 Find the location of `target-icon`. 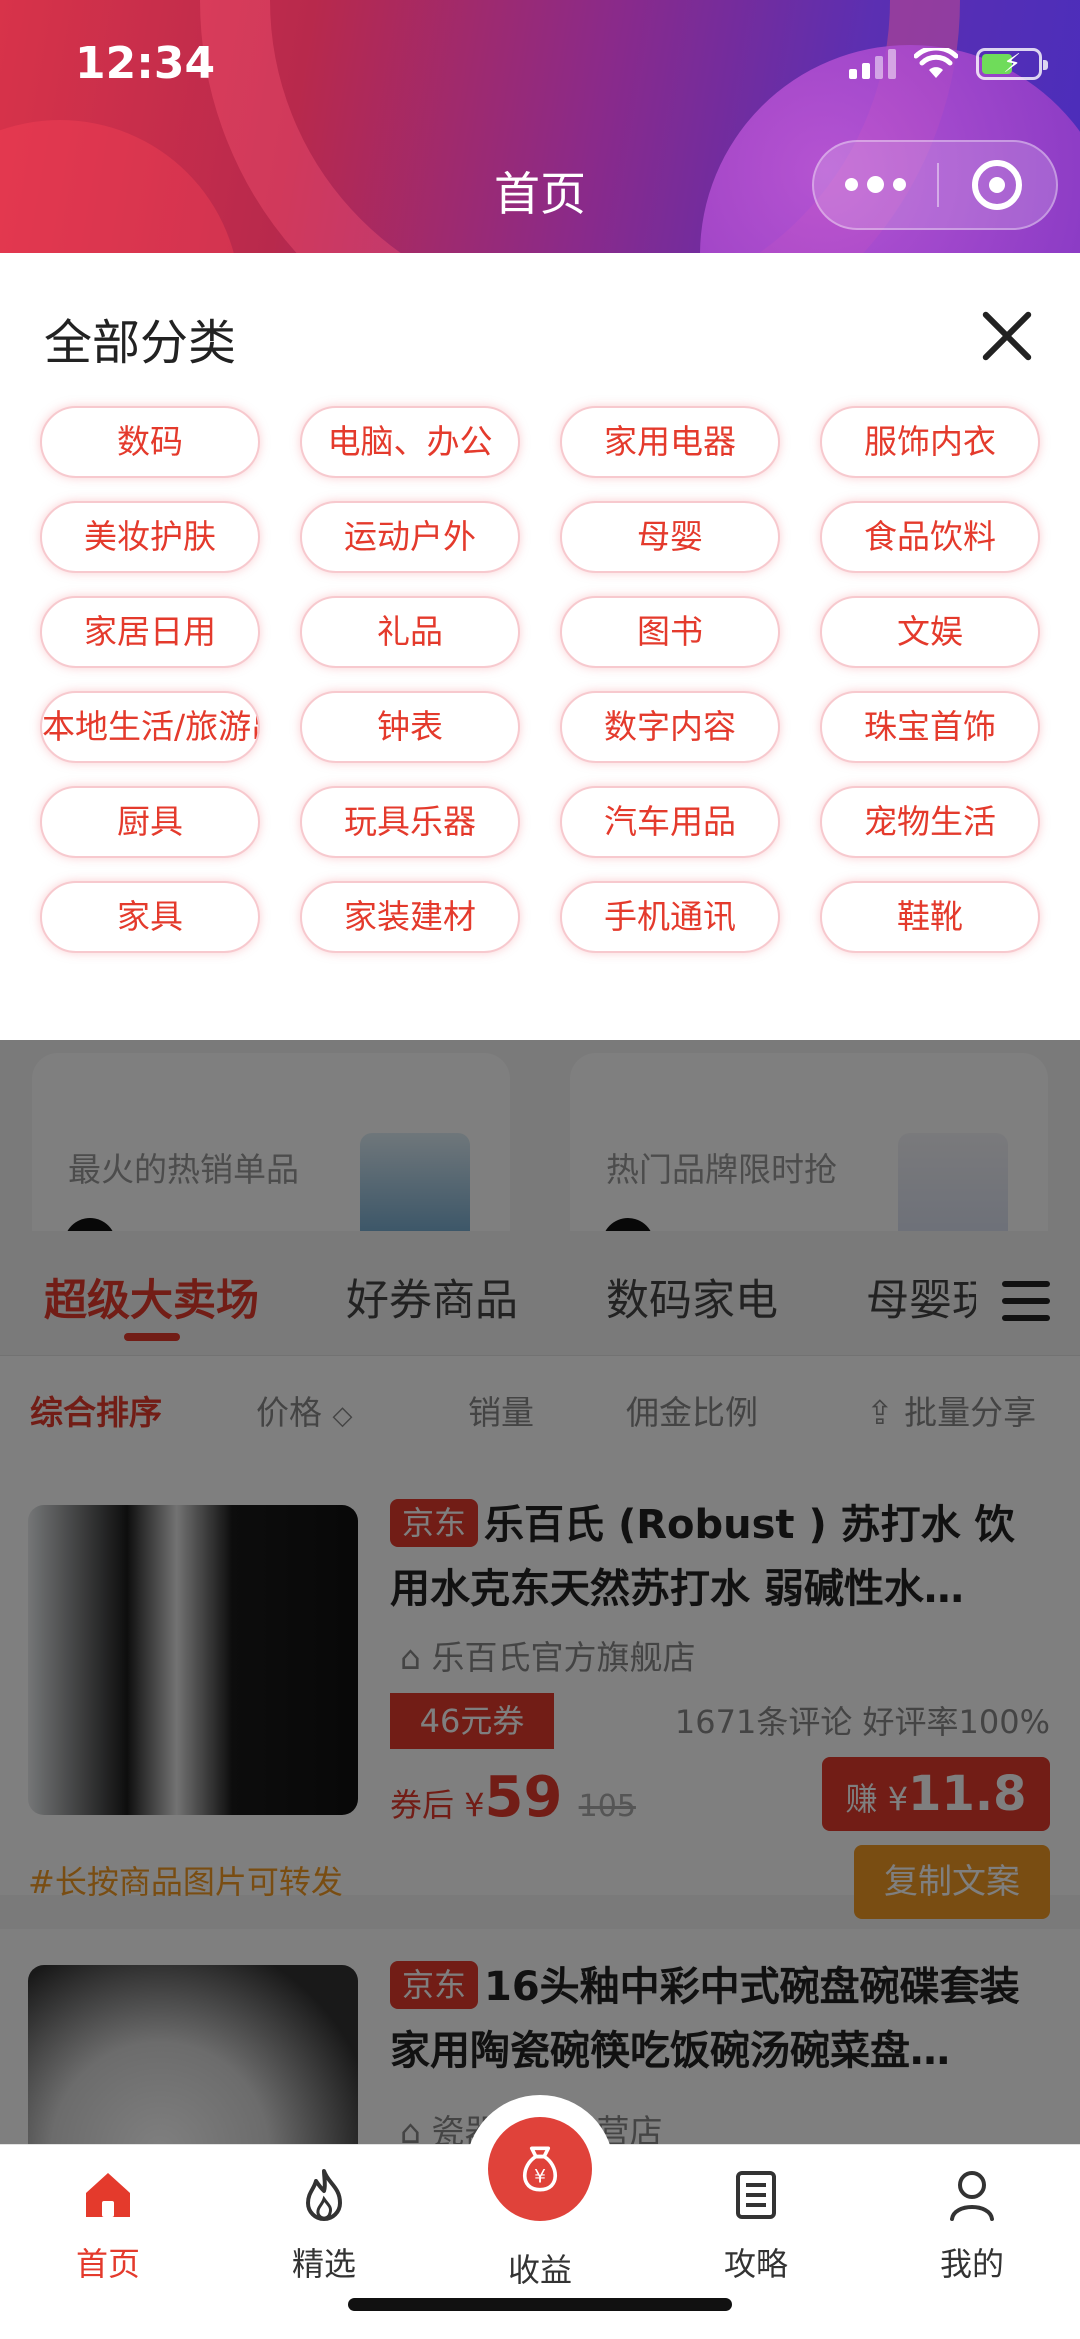

target-icon is located at coordinates (997, 185).